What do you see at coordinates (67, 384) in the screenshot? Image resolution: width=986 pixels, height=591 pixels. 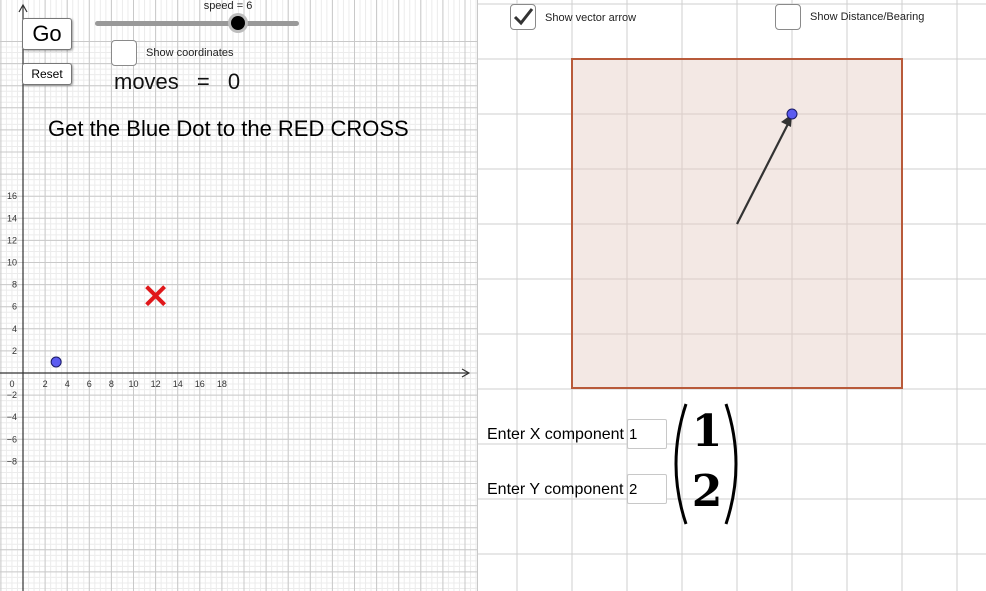 I see `x-tick-label: 4` at bounding box center [67, 384].